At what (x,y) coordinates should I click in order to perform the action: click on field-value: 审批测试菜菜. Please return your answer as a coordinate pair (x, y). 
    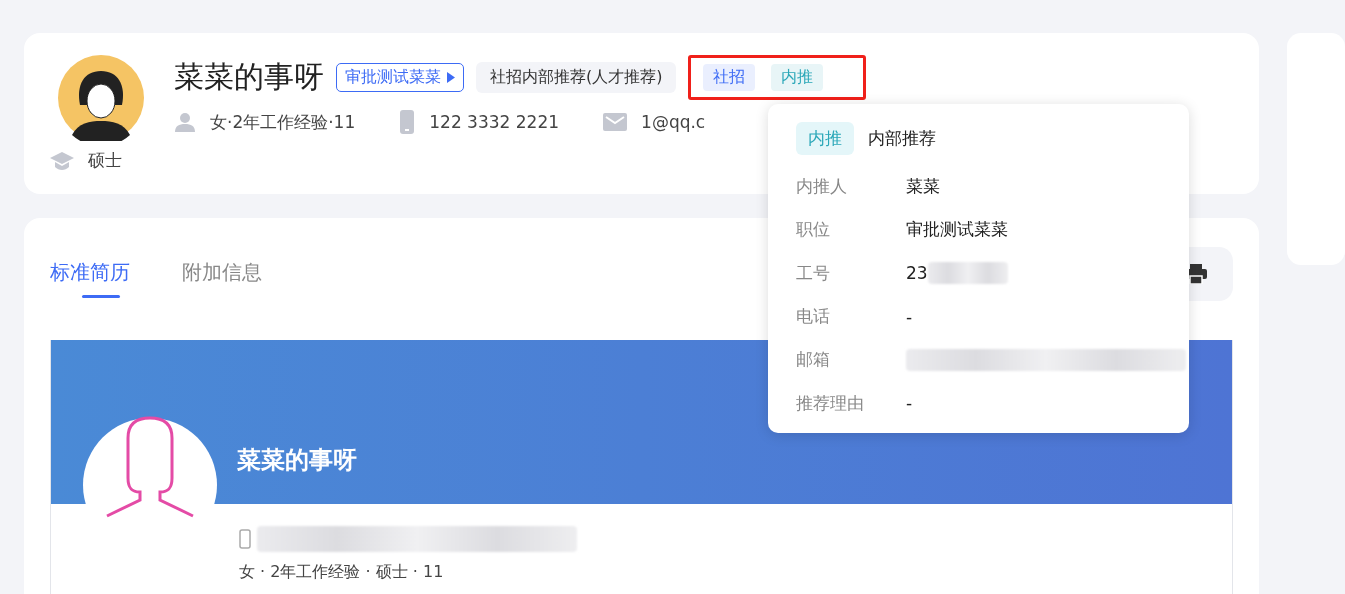
    Looking at the image, I should click on (957, 230).